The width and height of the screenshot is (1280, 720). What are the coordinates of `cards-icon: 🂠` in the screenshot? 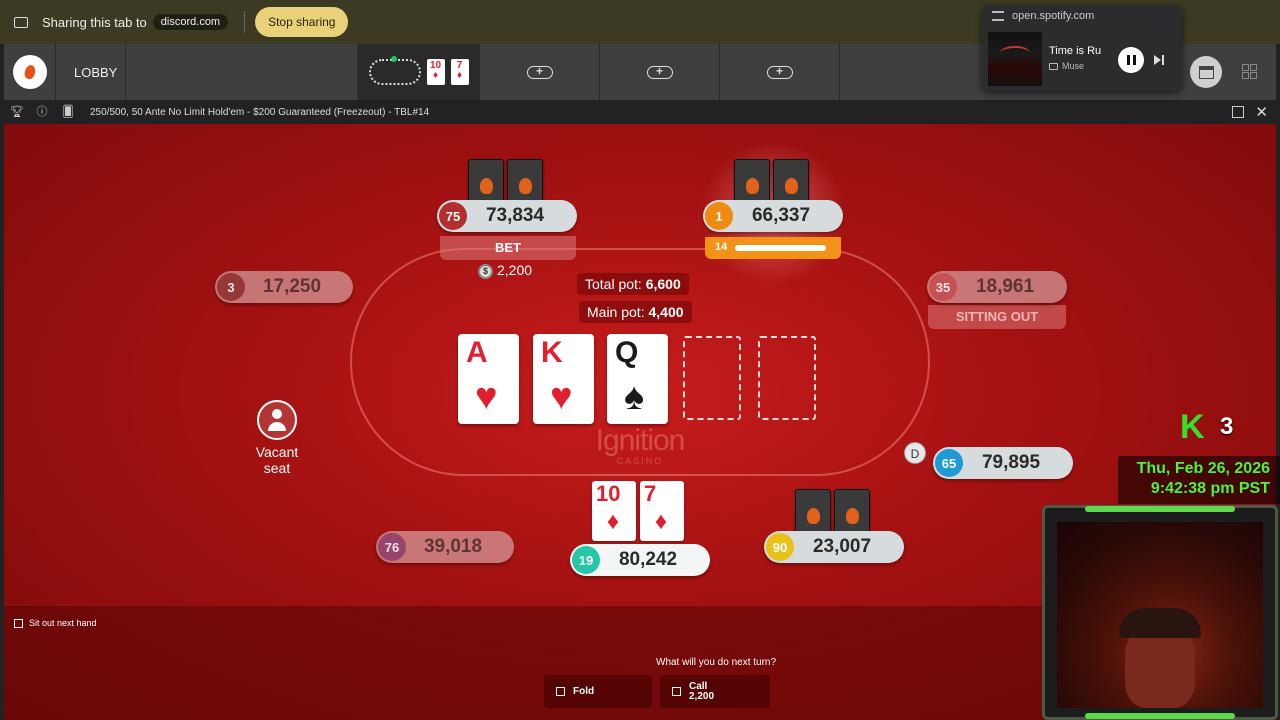 It's located at (68, 112).